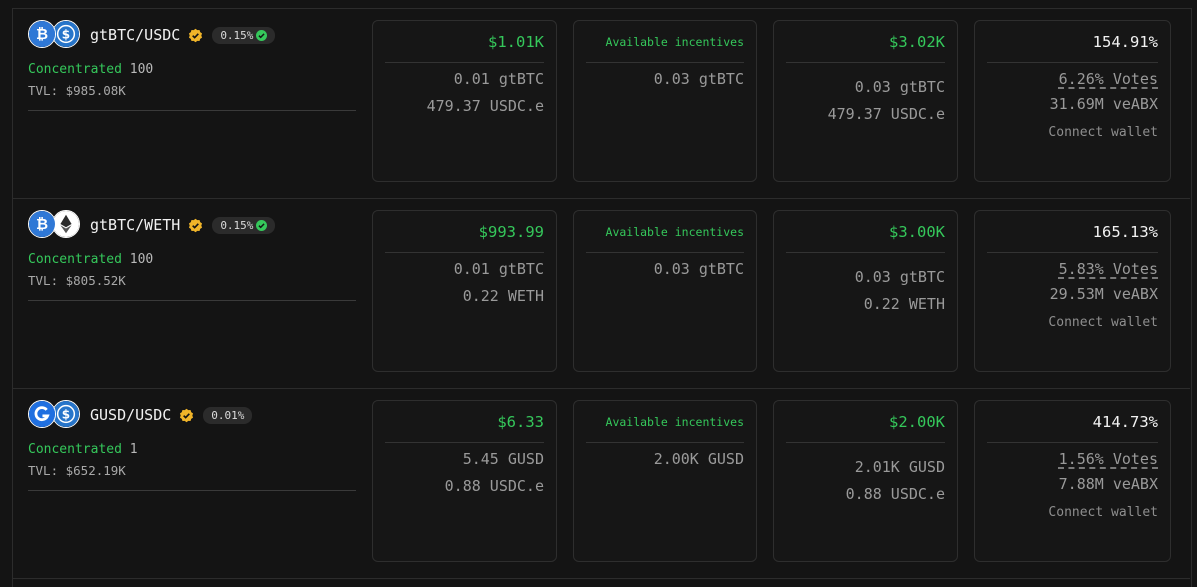  Describe the element at coordinates (1103, 104) in the screenshot. I see `veabx-amount: 31.69M veABX` at that location.